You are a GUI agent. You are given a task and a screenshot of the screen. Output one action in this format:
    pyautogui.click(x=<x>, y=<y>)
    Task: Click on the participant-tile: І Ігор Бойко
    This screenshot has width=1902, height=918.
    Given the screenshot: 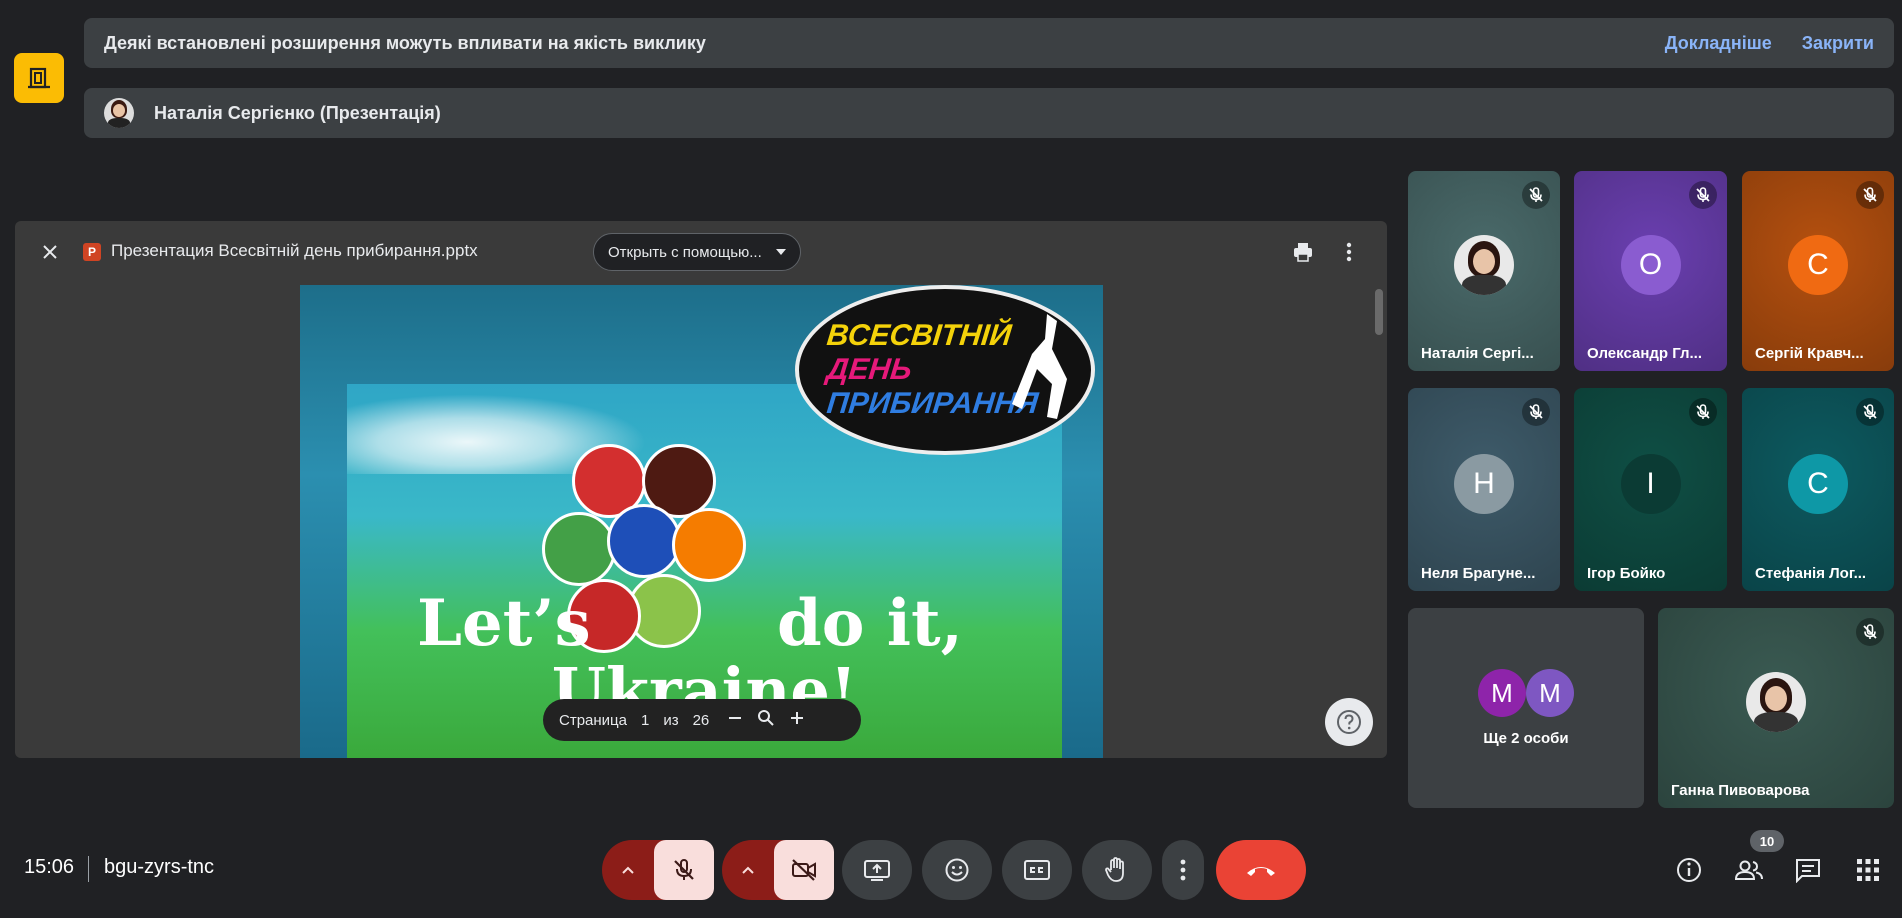 What is the action you would take?
    pyautogui.click(x=1650, y=489)
    